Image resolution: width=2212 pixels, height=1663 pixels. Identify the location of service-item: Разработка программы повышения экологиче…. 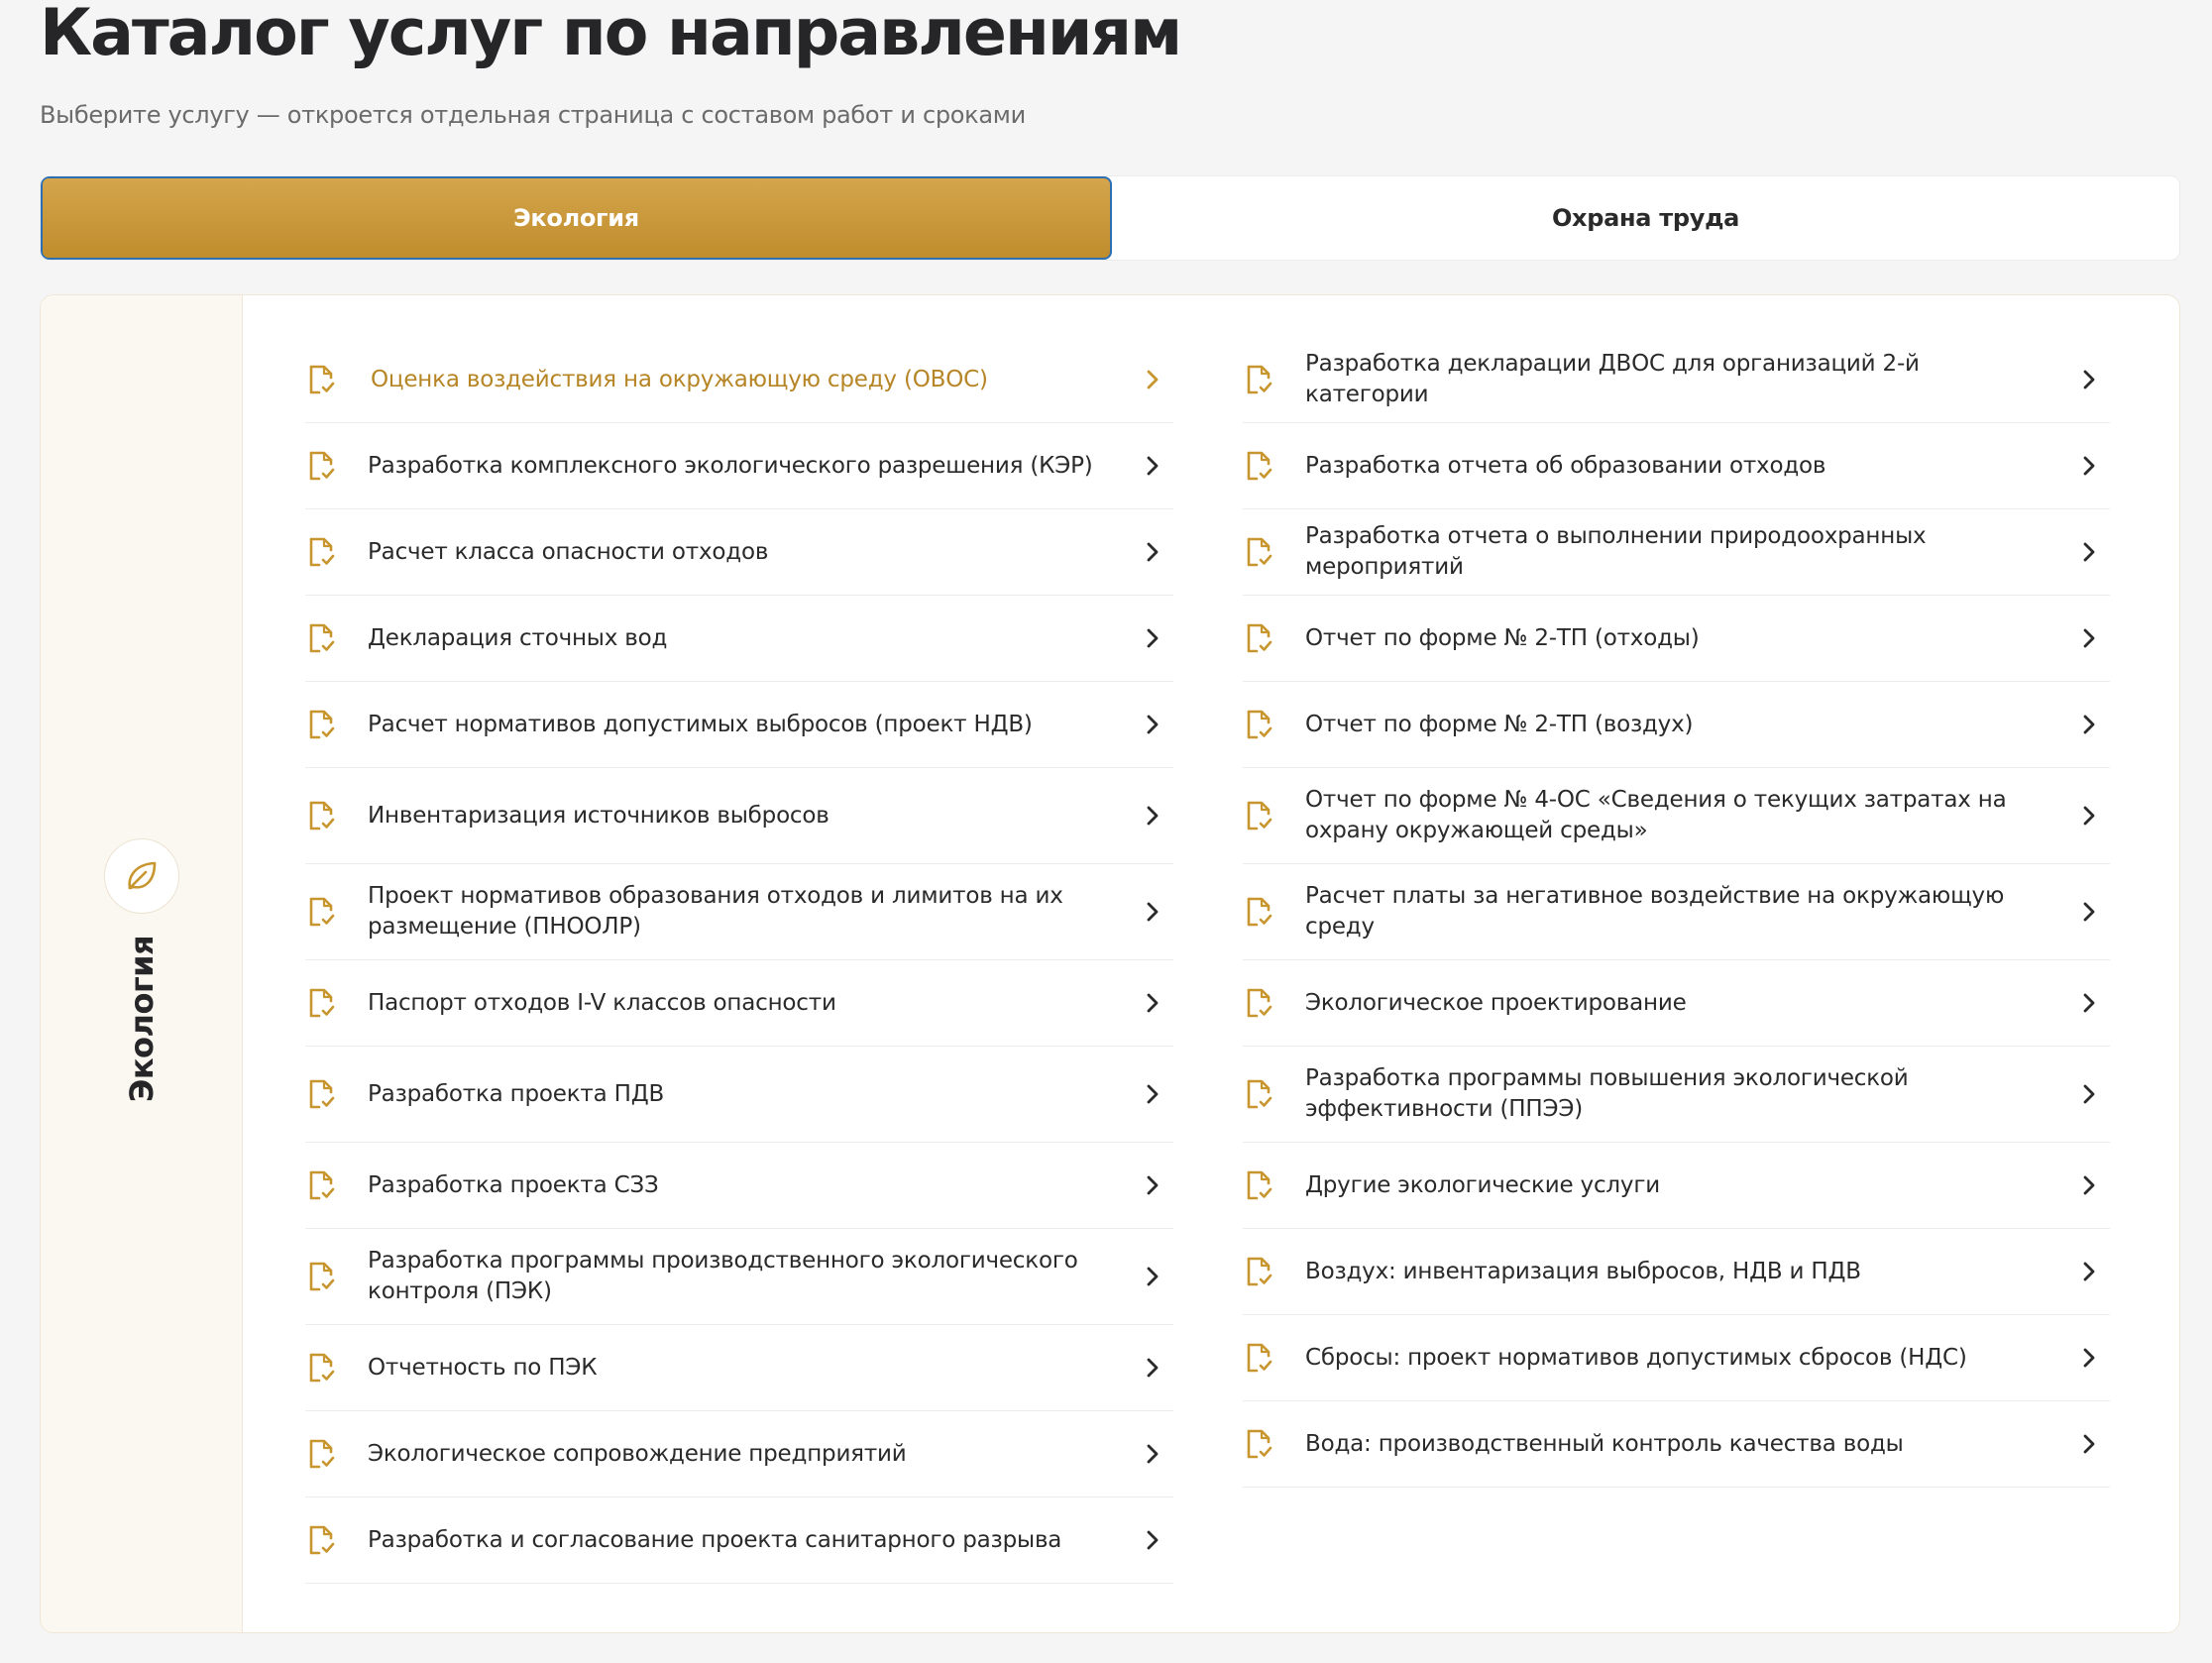
(1676, 1095).